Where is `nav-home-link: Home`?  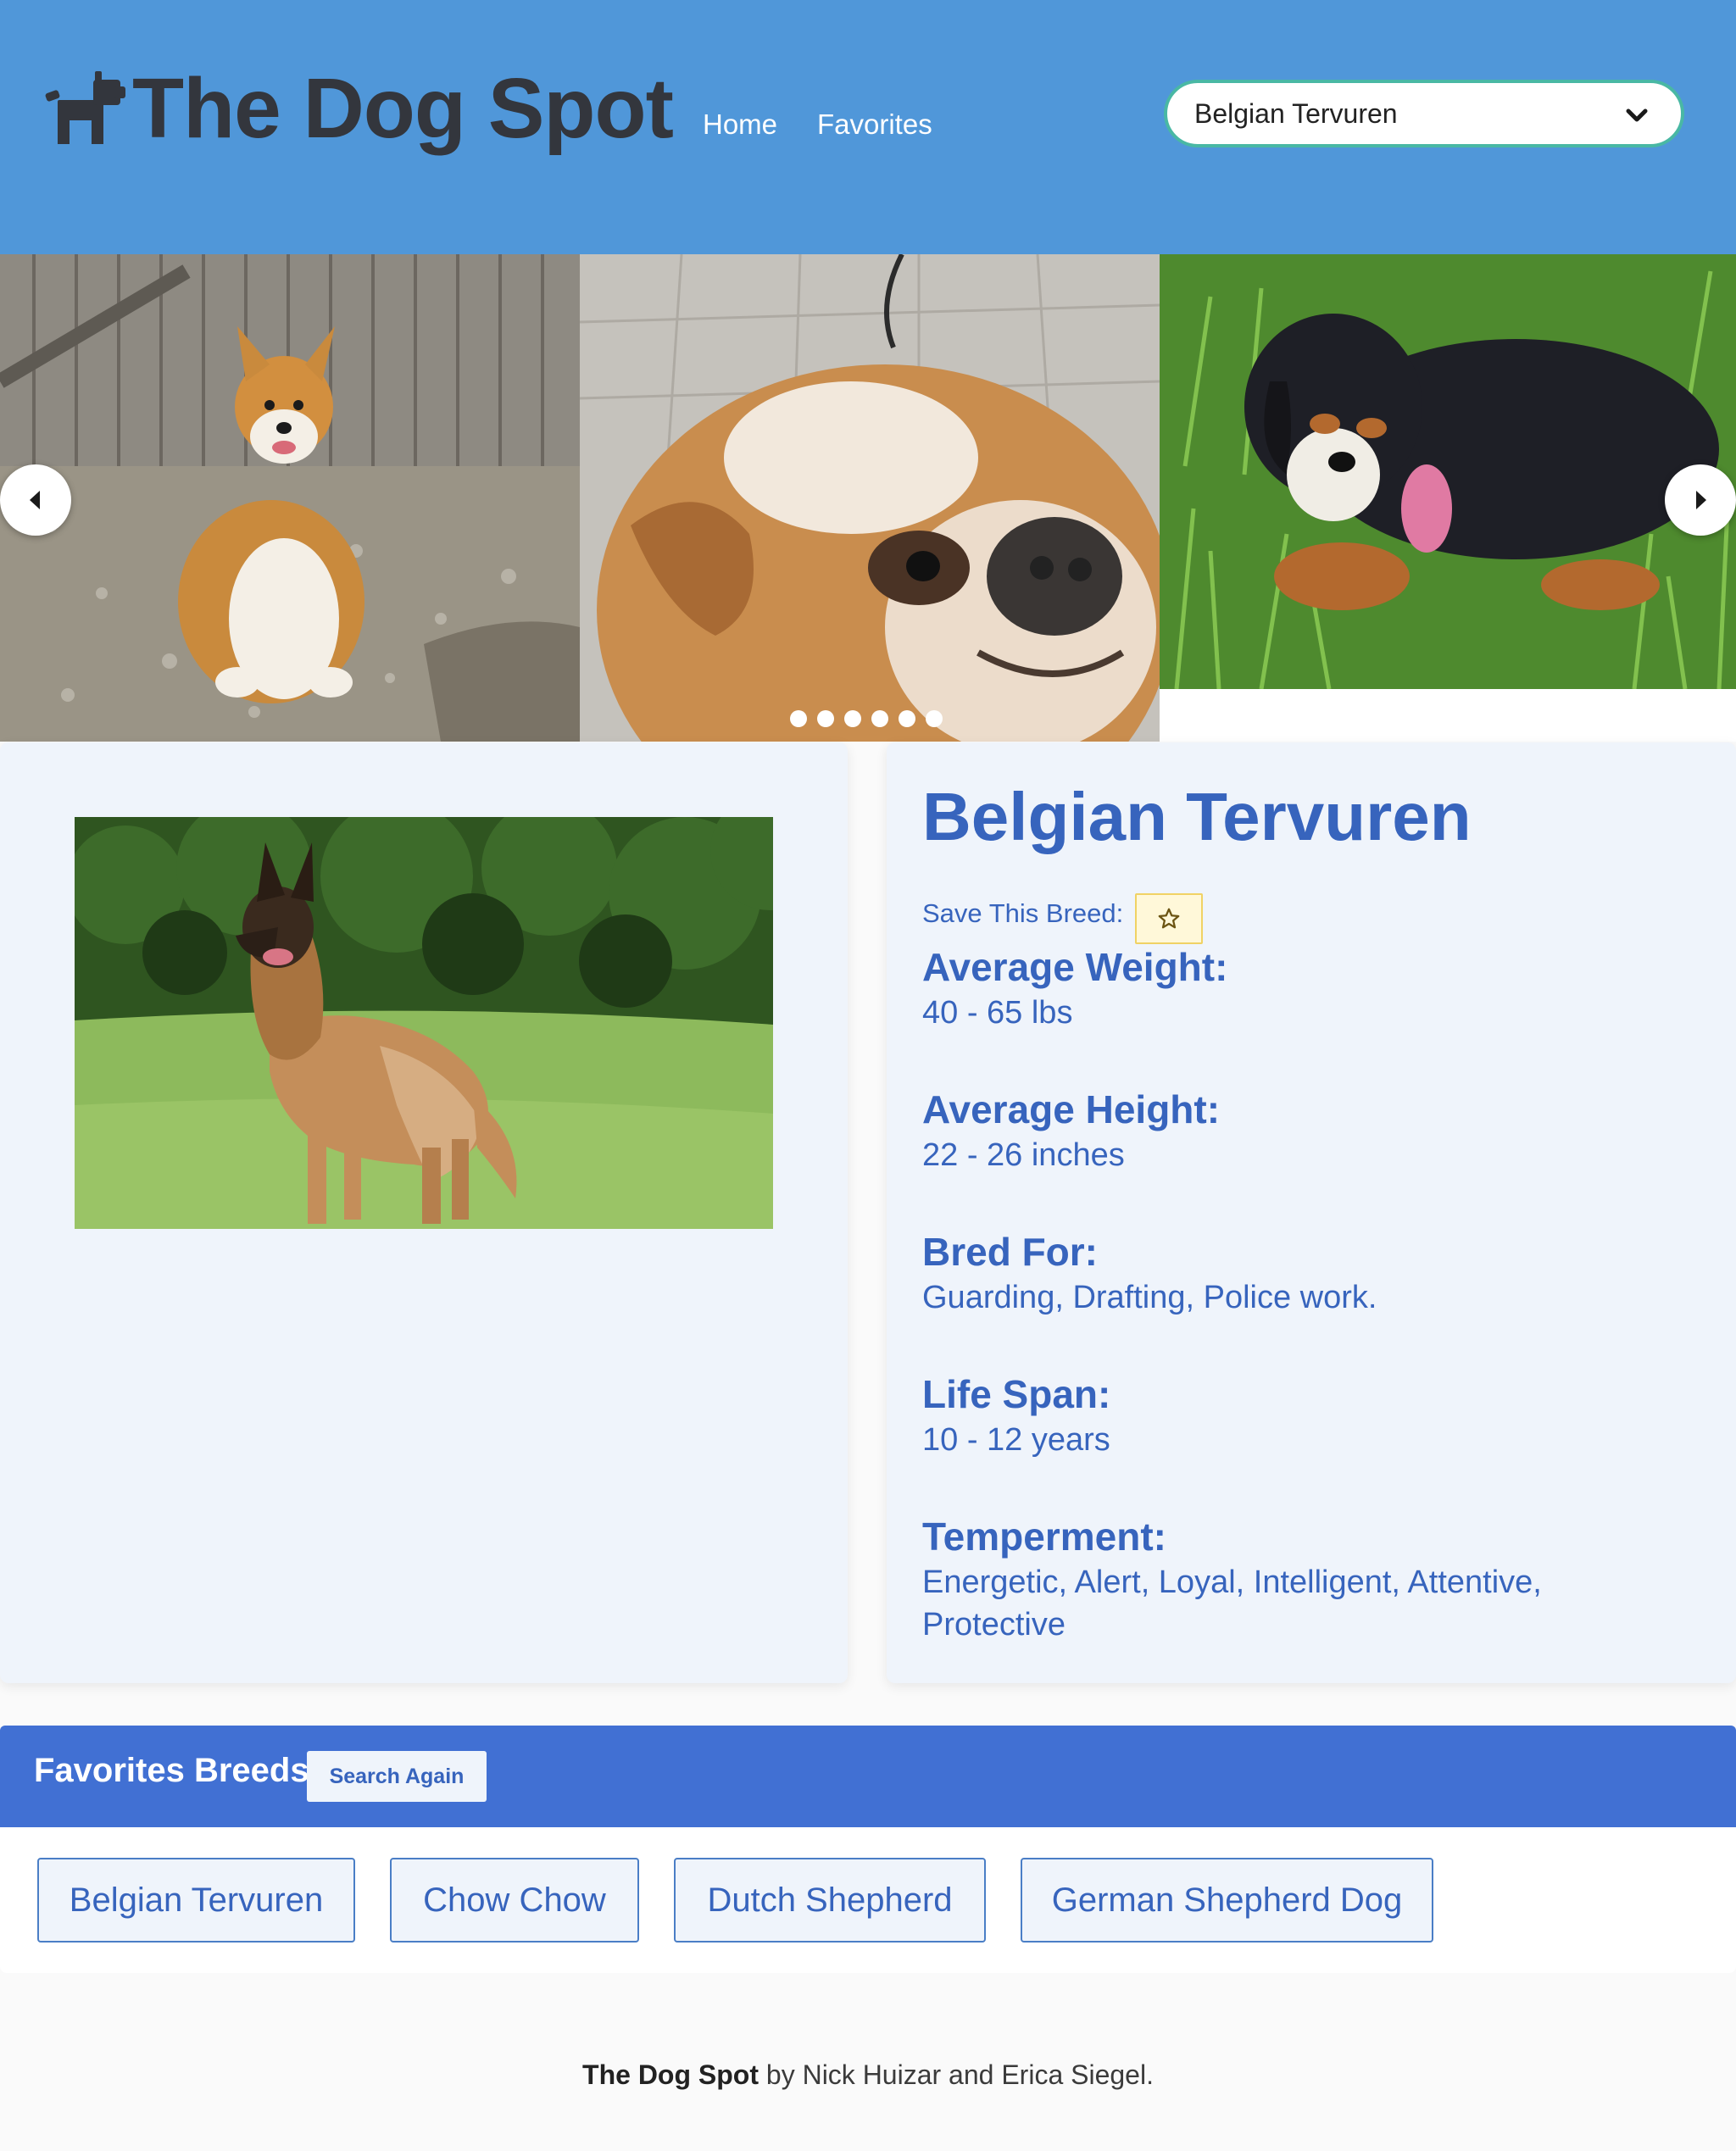
nav-home-link: Home is located at coordinates (740, 124).